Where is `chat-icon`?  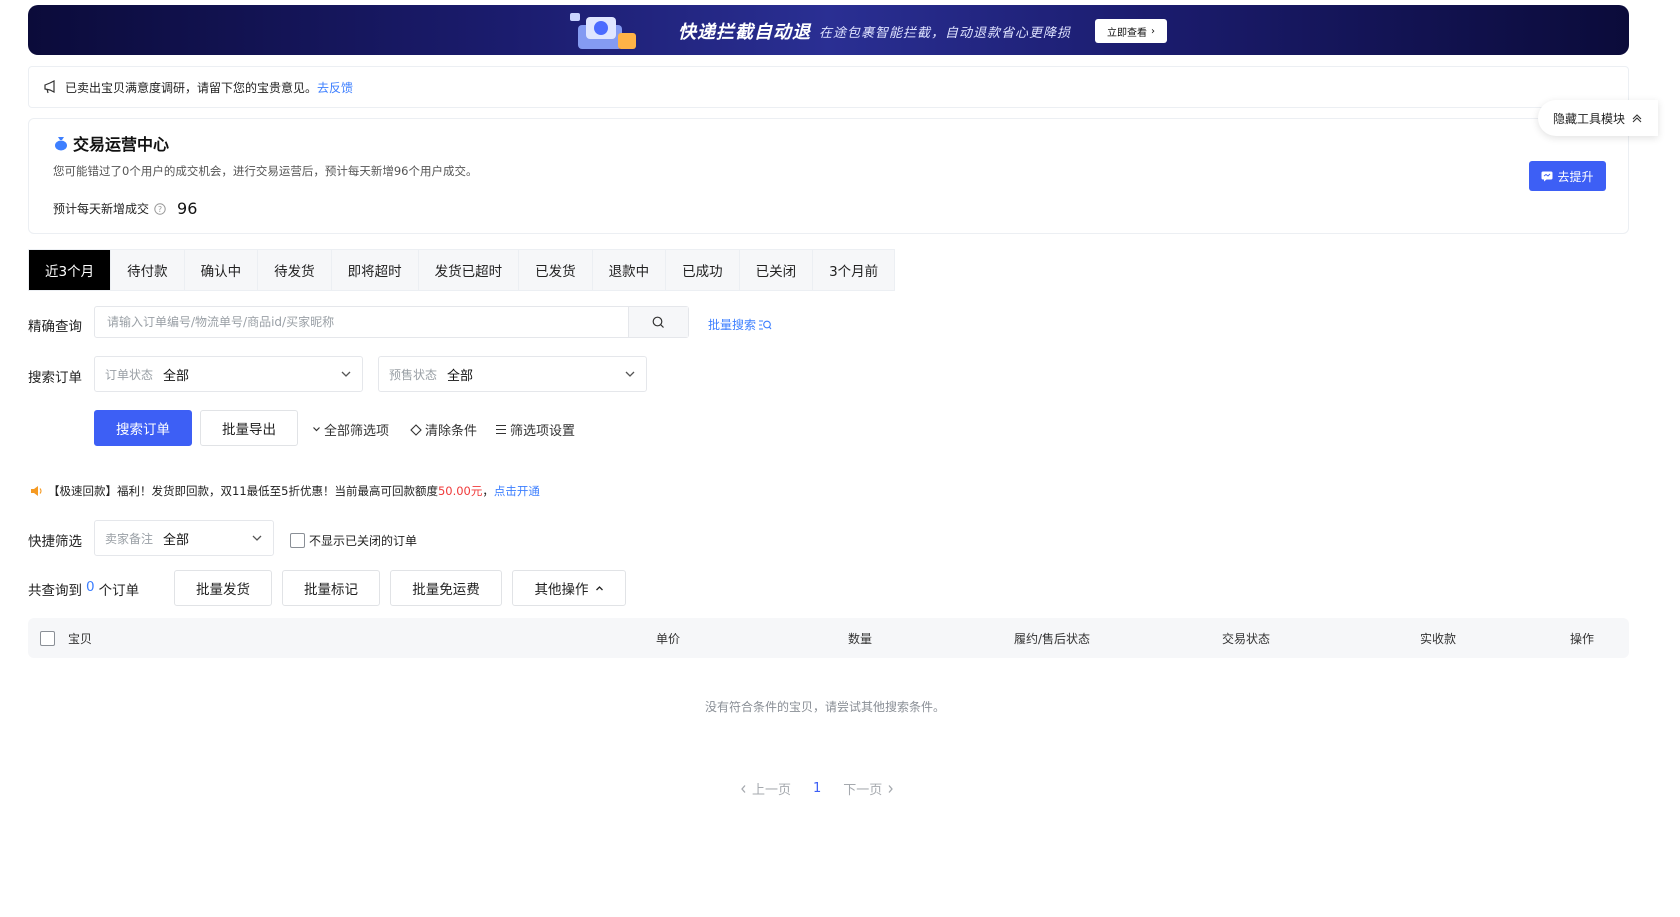
chat-icon is located at coordinates (1547, 176).